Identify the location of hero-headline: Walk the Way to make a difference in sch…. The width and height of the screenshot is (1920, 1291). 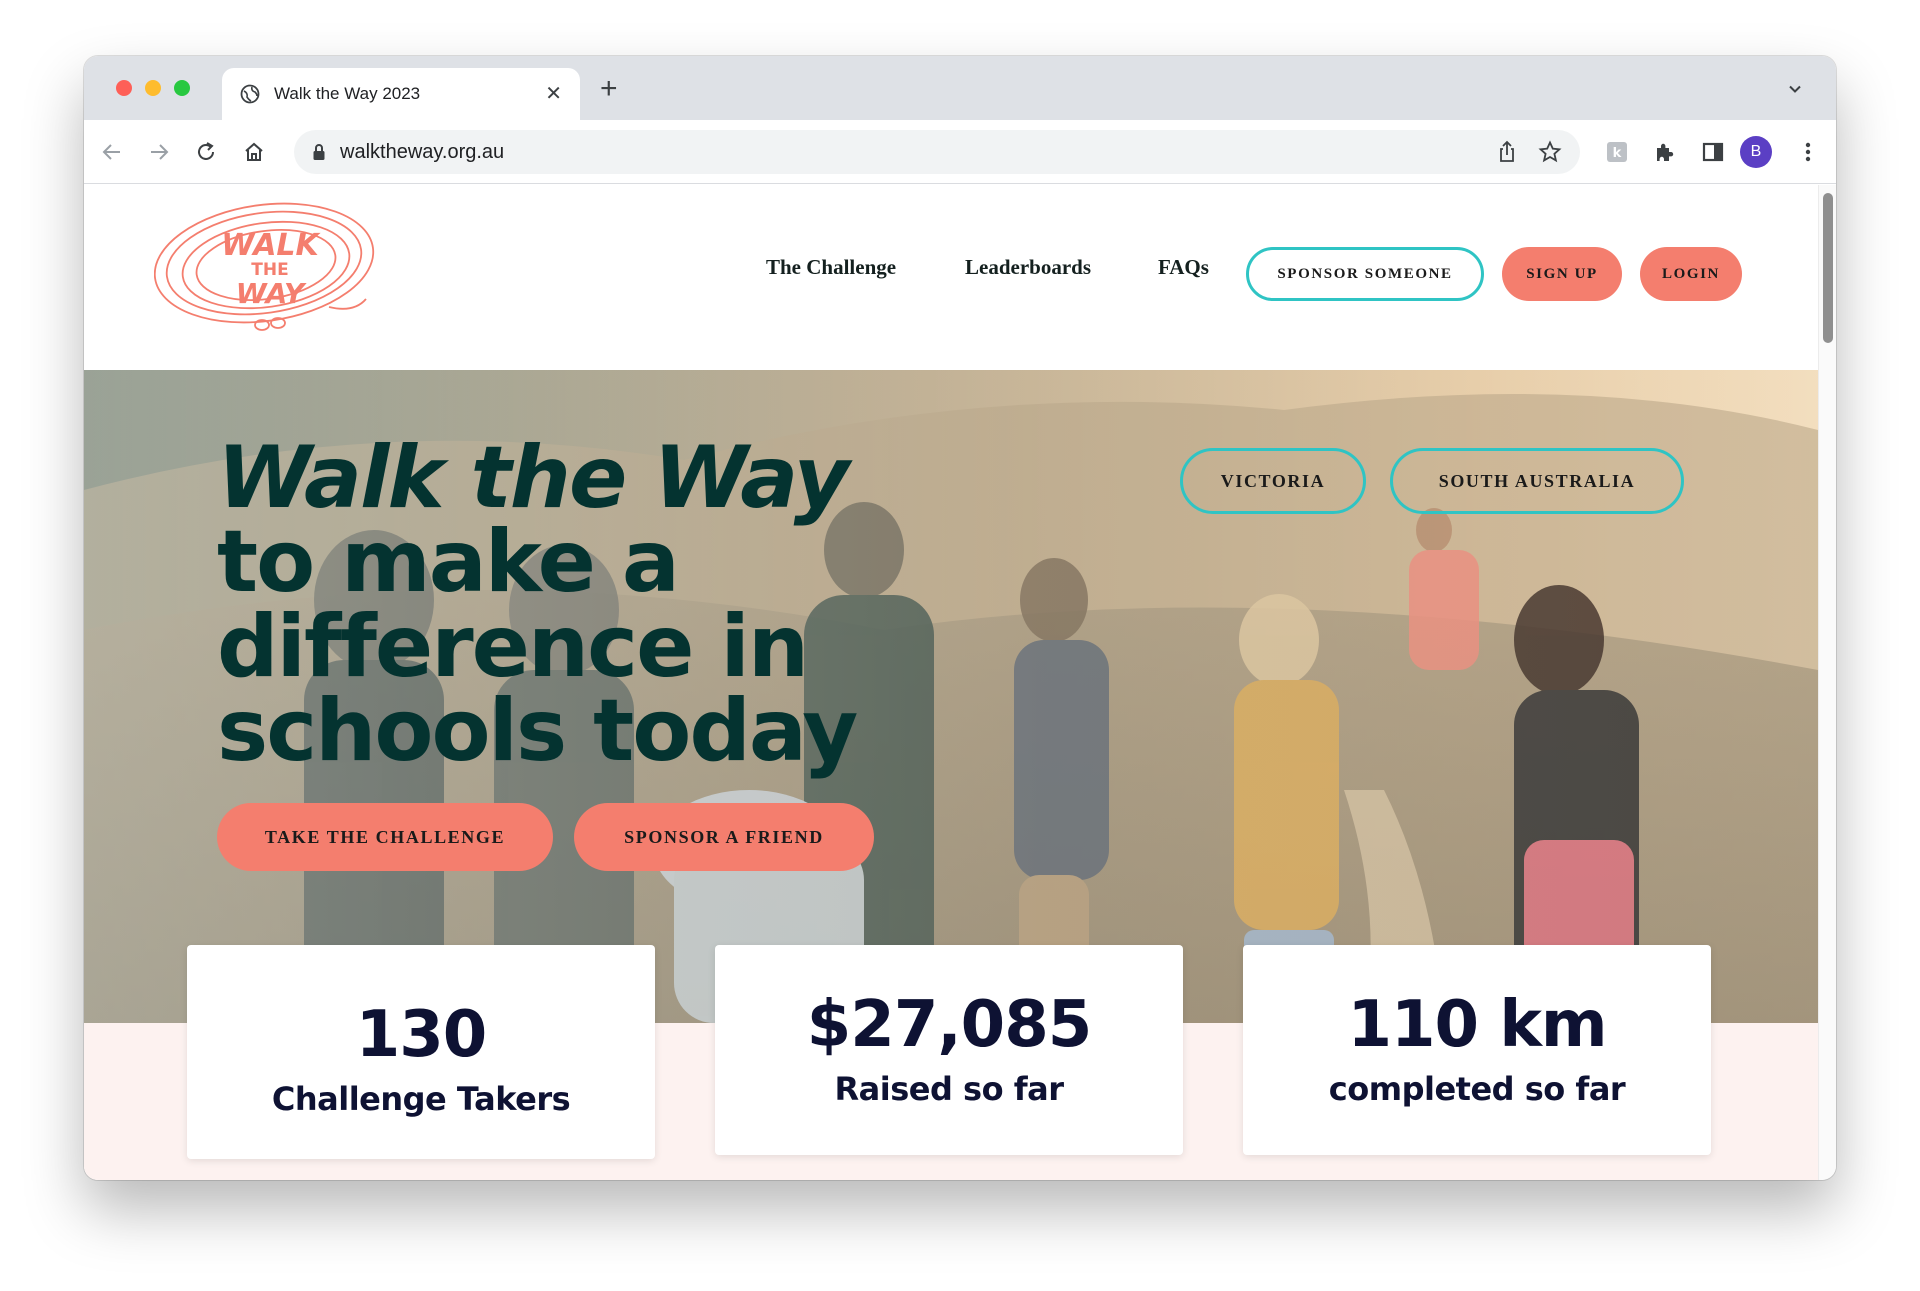
(577, 604).